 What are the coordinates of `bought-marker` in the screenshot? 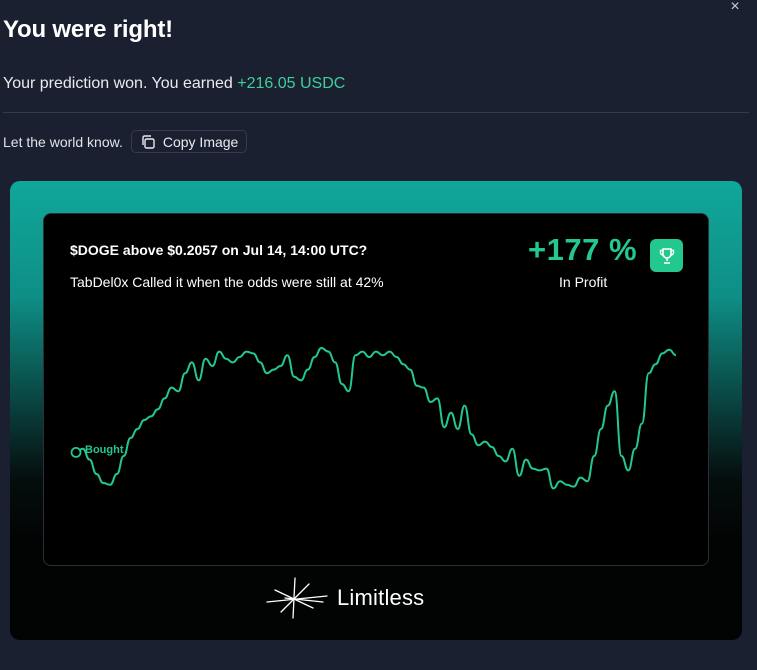 It's located at (76, 452).